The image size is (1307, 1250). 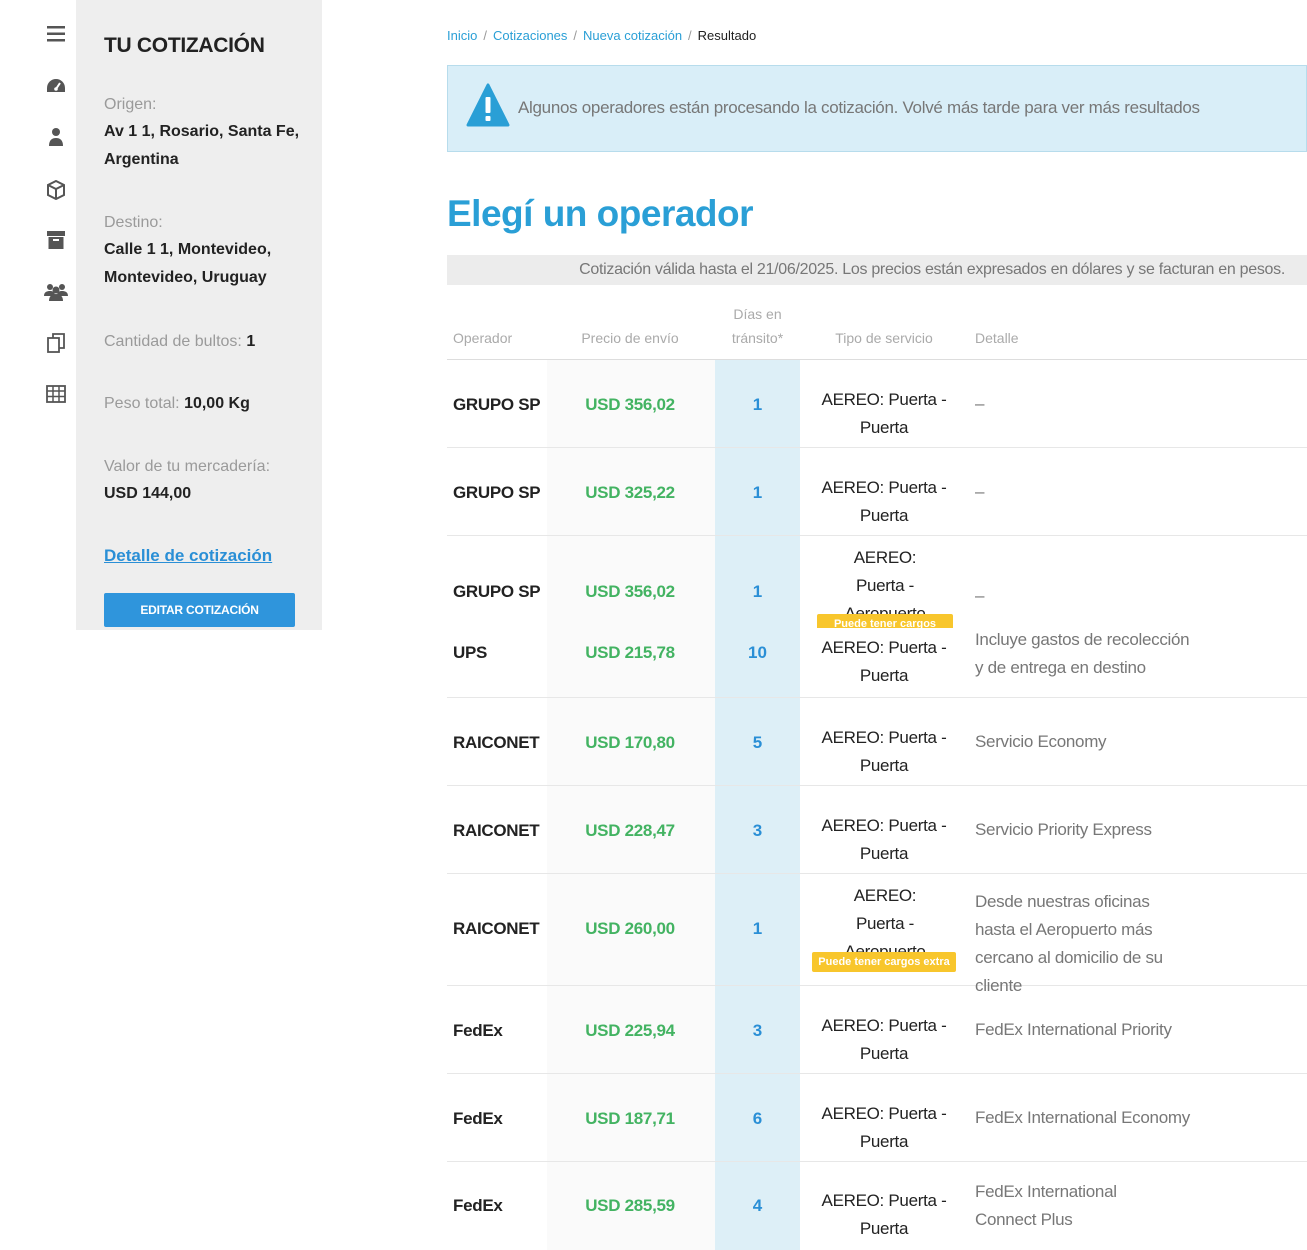 I want to click on page-title: Elegí un operador, so click(x=600, y=213).